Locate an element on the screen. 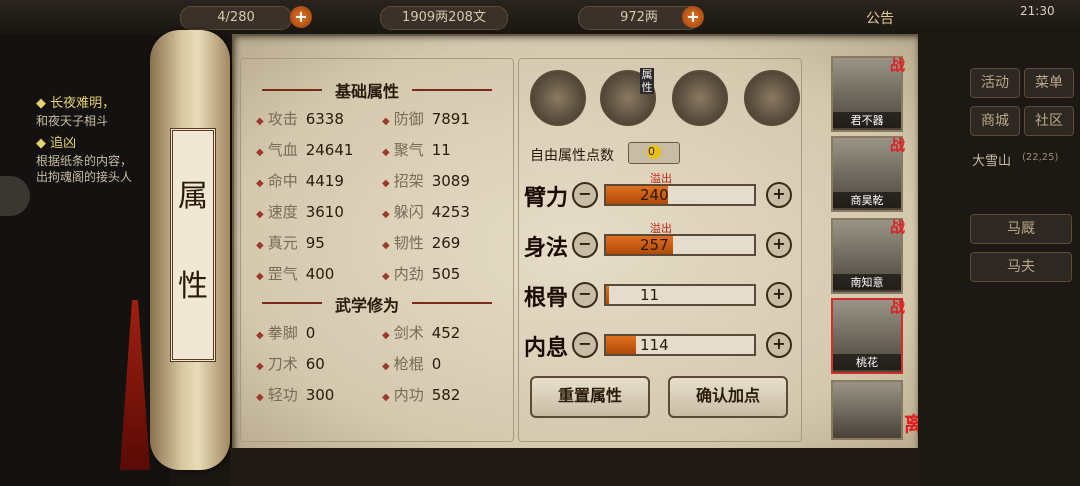  stat-label: 躲闪 is located at coordinates (408, 212).